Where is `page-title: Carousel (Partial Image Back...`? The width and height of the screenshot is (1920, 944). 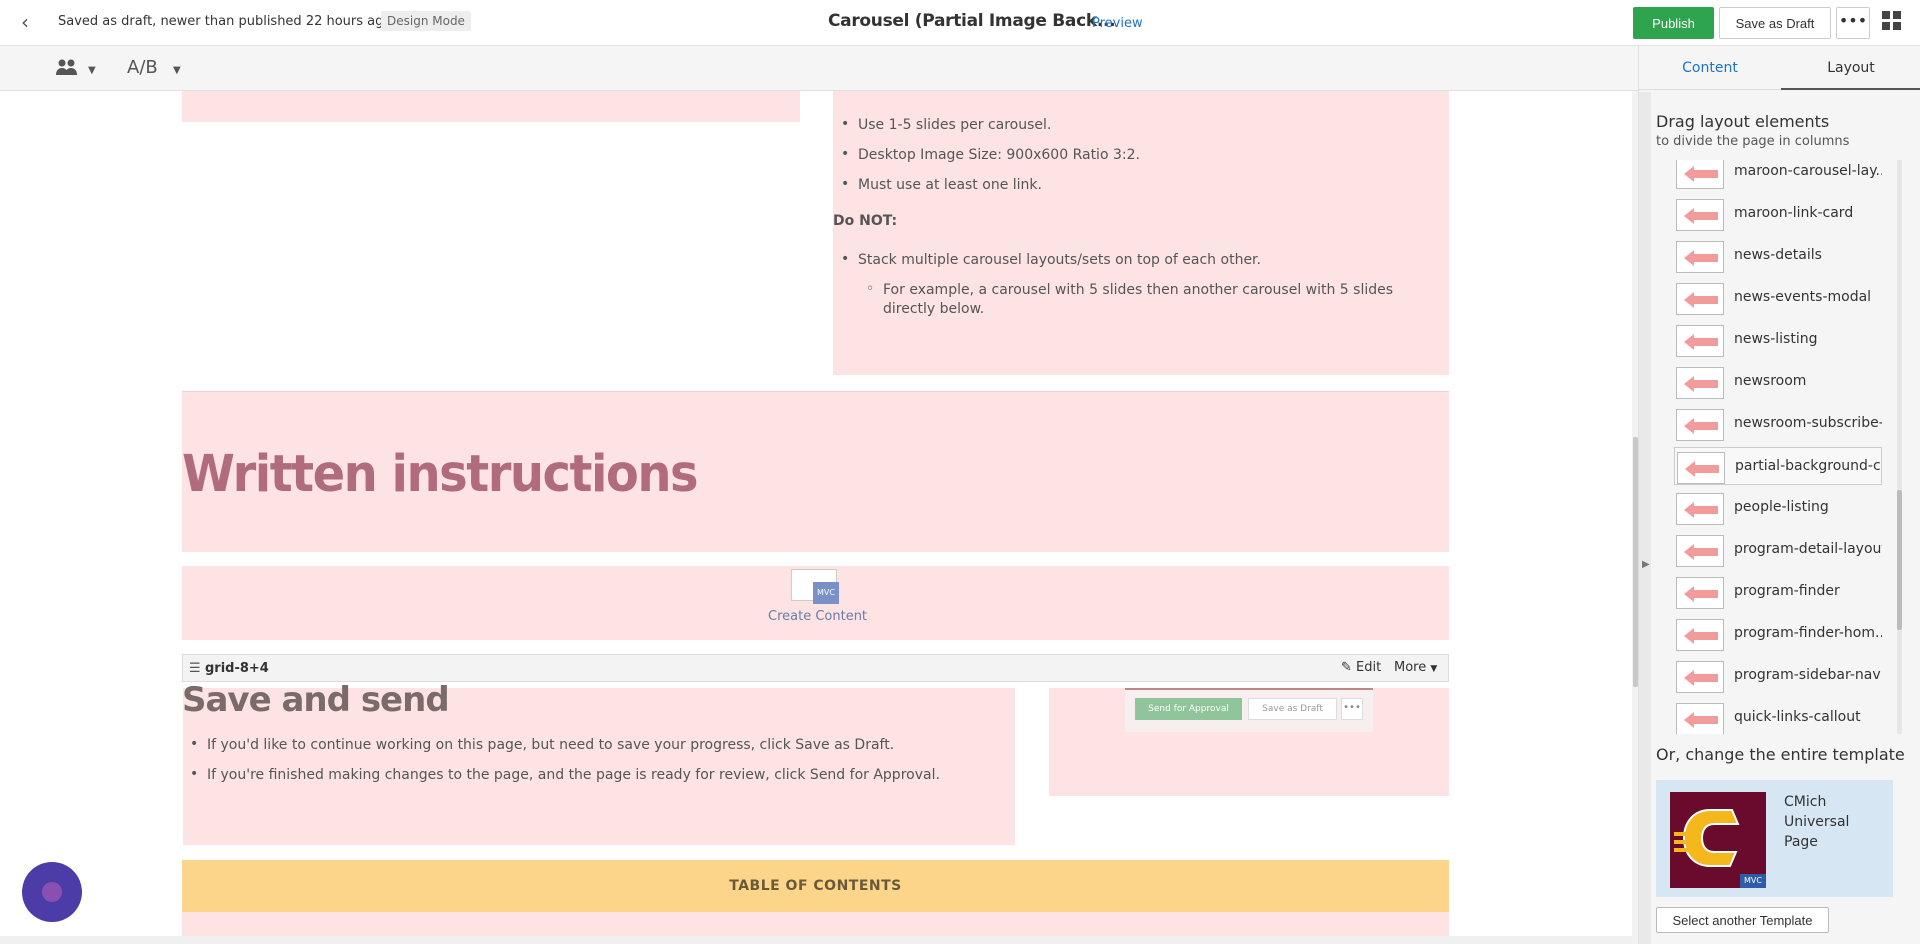
page-title: Carousel (Partial Image Back... is located at coordinates (972, 21).